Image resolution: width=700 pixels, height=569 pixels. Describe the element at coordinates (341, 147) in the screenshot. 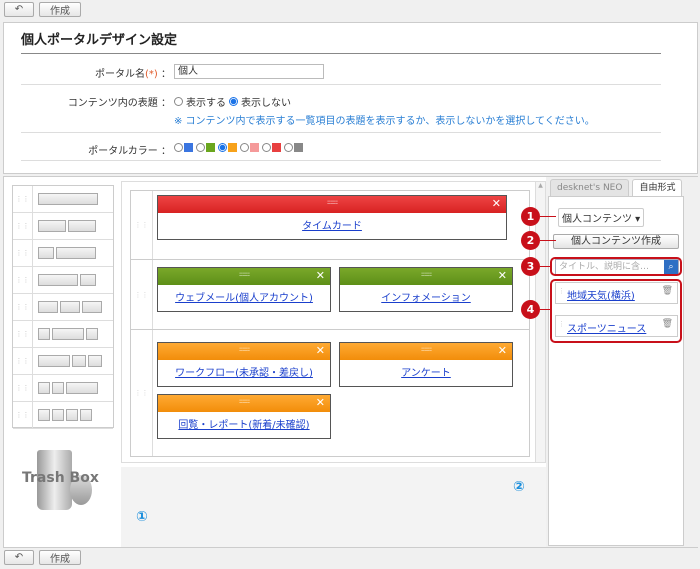

I see `portal-color-row: ポータルカラー ：` at that location.